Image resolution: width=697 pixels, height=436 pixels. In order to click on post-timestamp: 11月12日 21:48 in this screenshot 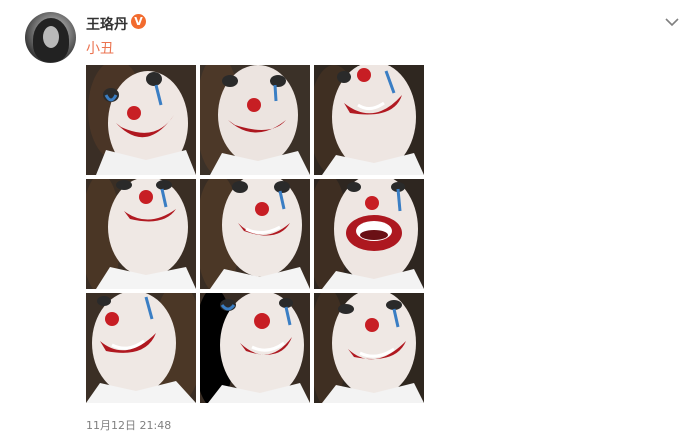, I will do `click(128, 425)`.